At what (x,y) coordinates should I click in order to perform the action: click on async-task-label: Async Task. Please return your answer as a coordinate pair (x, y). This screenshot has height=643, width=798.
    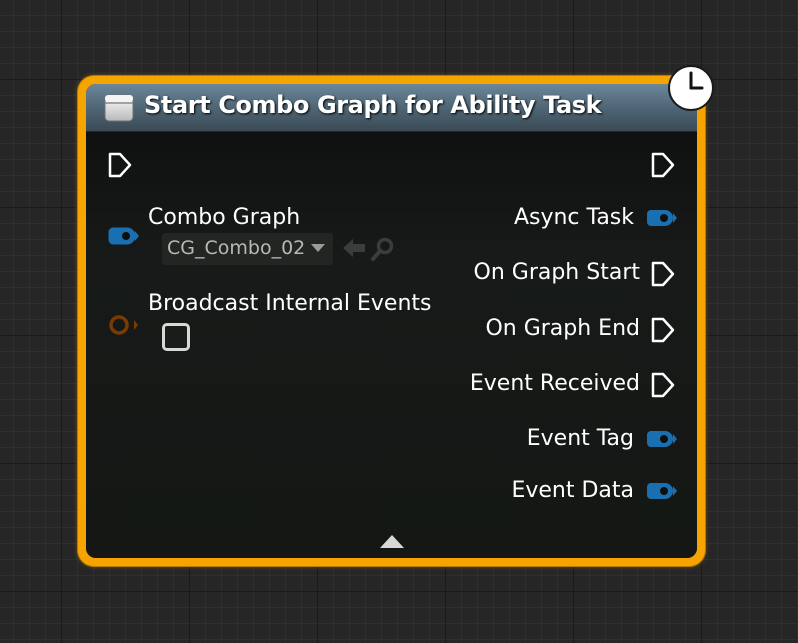
    Looking at the image, I should click on (573, 217).